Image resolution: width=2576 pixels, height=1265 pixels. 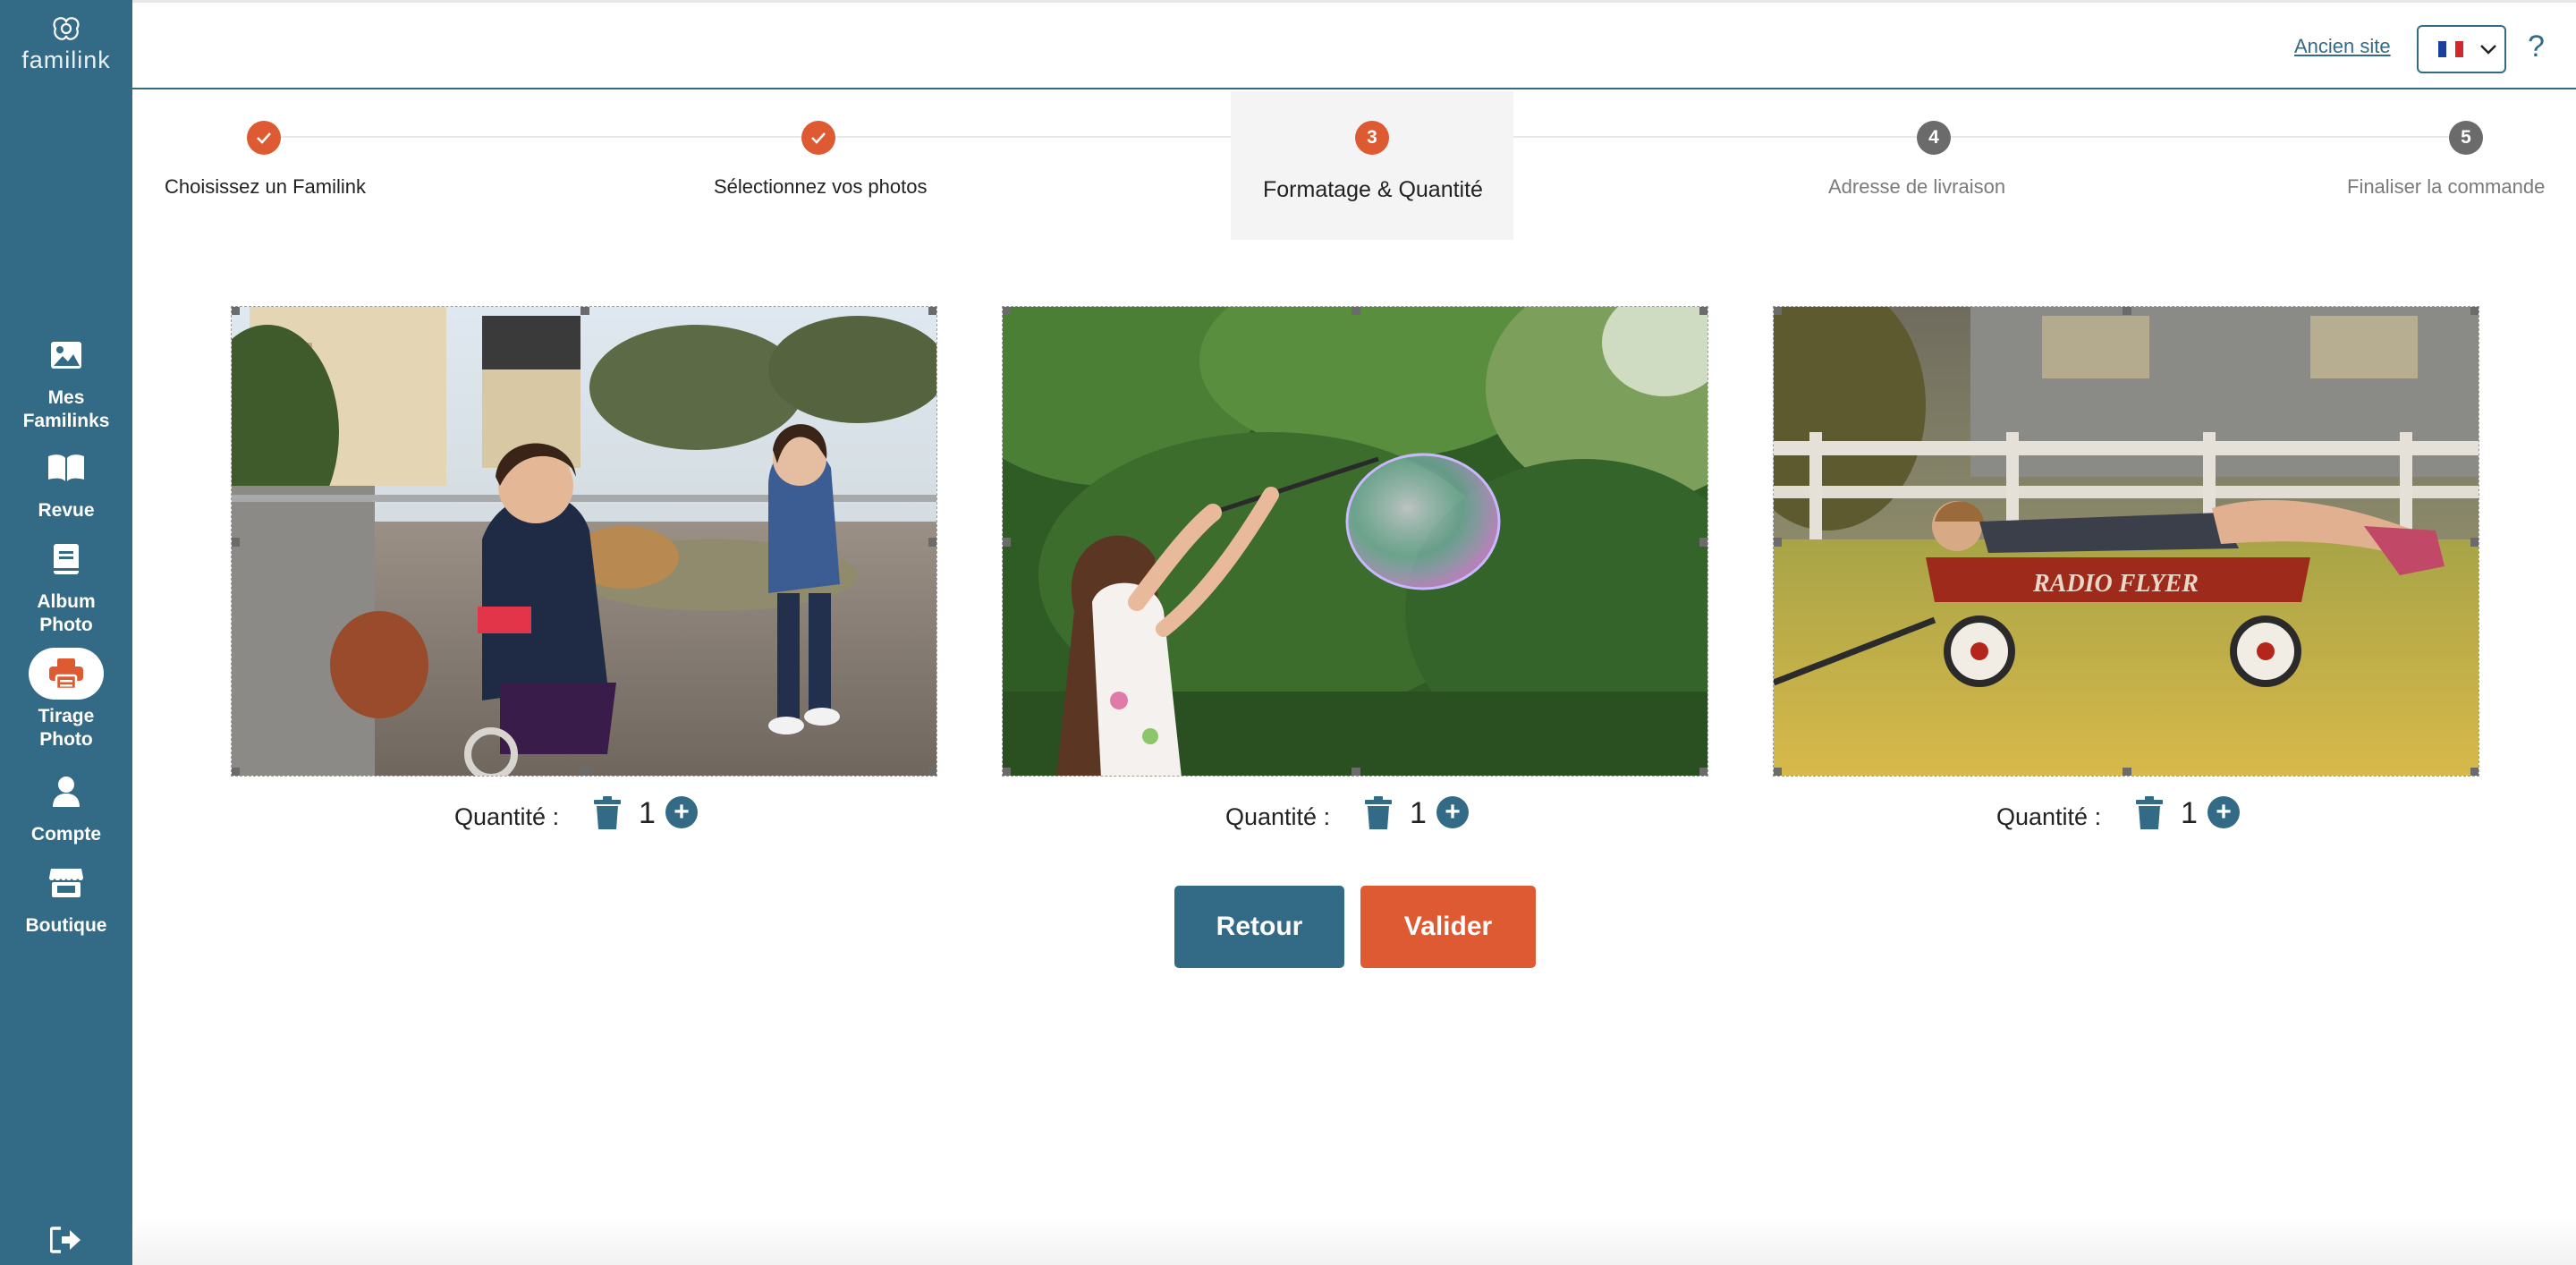 I want to click on step-choose-familink: Choisissez un Familink, so click(x=265, y=165).